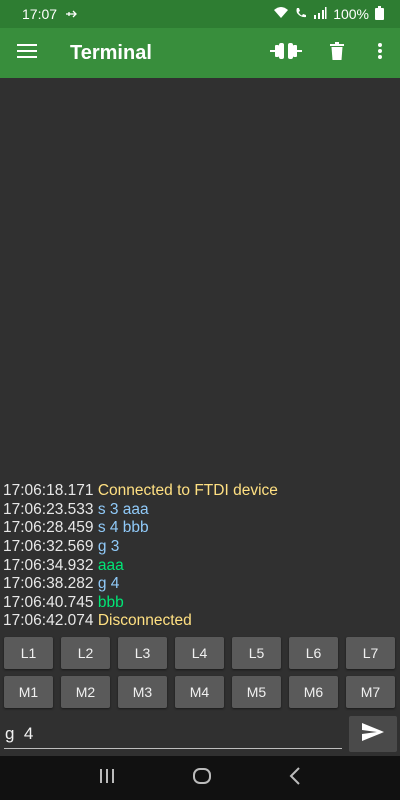 The height and width of the screenshot is (800, 400). I want to click on log-line: 17:06:18.171 Connected to FTDI device, so click(140, 491).